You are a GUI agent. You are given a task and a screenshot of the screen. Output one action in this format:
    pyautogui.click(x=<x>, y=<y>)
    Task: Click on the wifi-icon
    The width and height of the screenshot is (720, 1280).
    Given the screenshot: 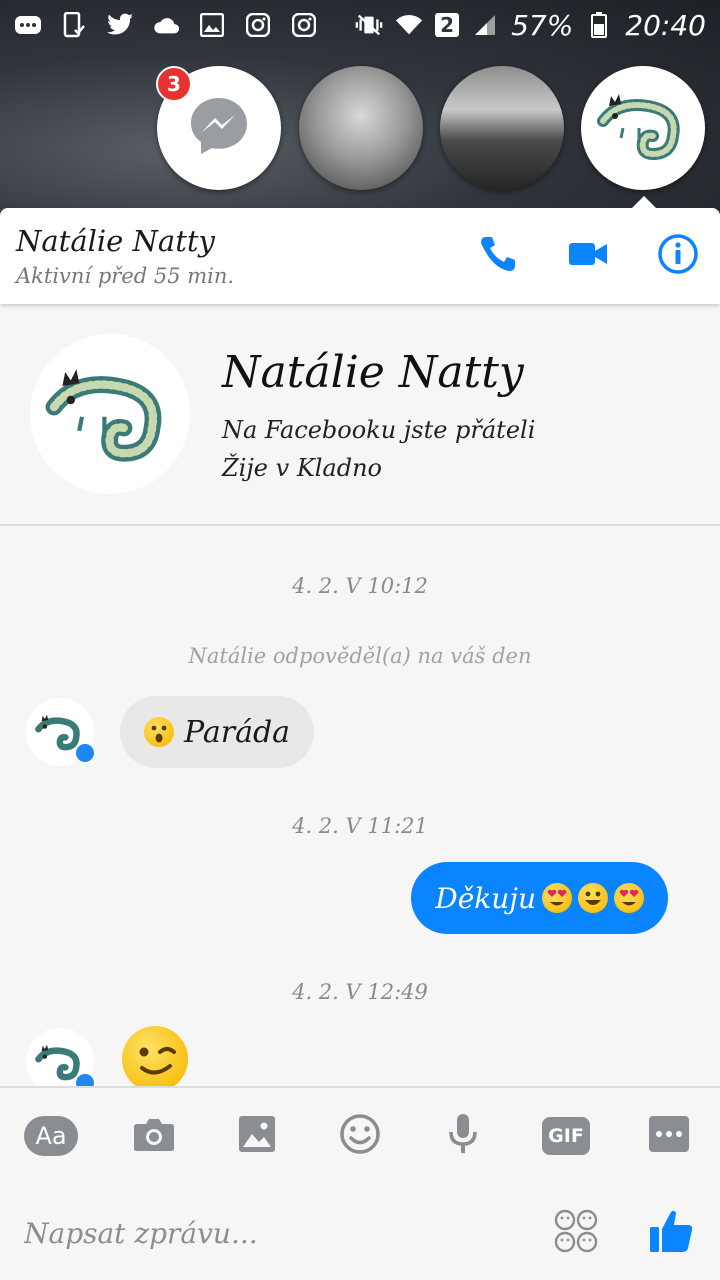 What is the action you would take?
    pyautogui.click(x=409, y=25)
    